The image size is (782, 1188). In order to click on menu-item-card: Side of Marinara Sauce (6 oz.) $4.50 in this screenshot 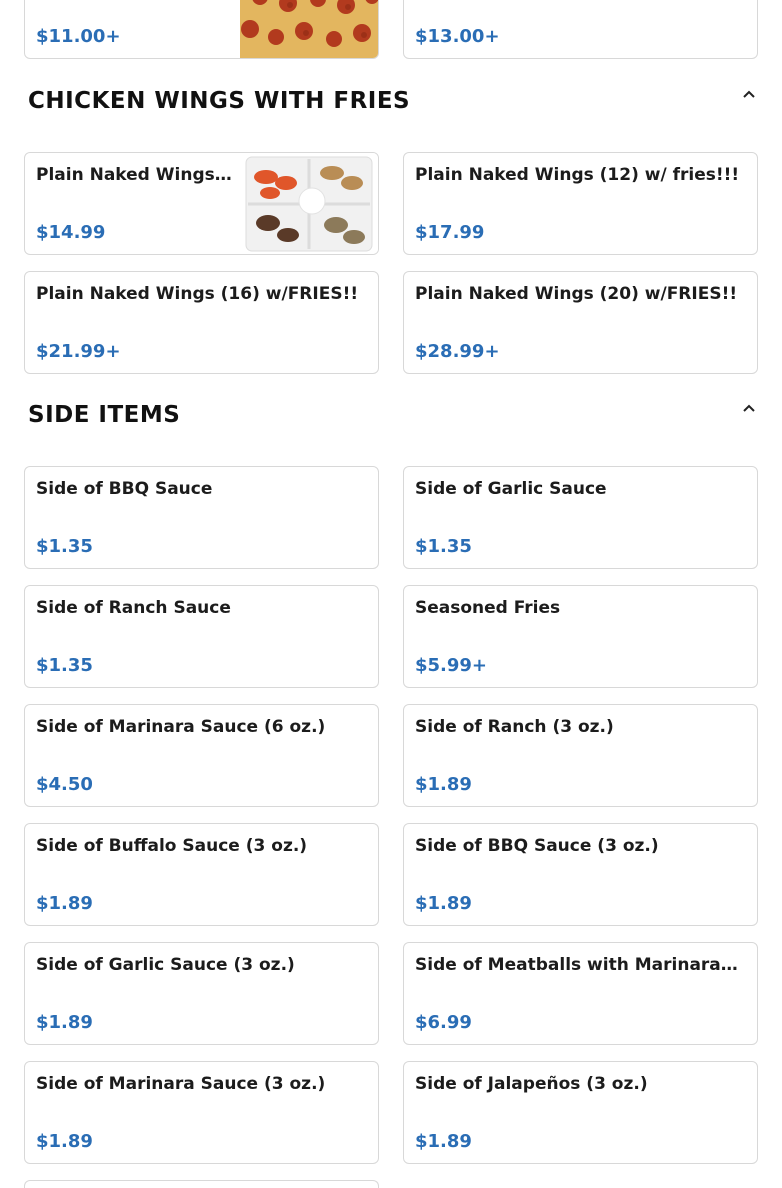, I will do `click(201, 755)`.